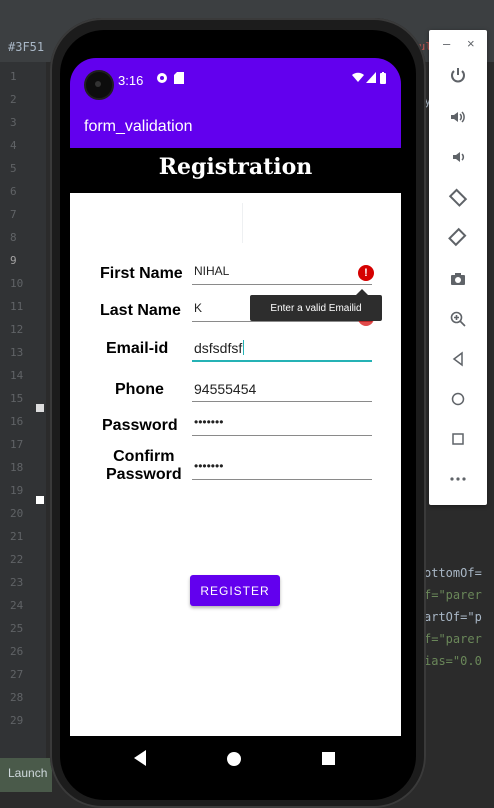 Image resolution: width=494 pixels, height=808 pixels. Describe the element at coordinates (140, 425) in the screenshot. I see `password-label: Password` at that location.